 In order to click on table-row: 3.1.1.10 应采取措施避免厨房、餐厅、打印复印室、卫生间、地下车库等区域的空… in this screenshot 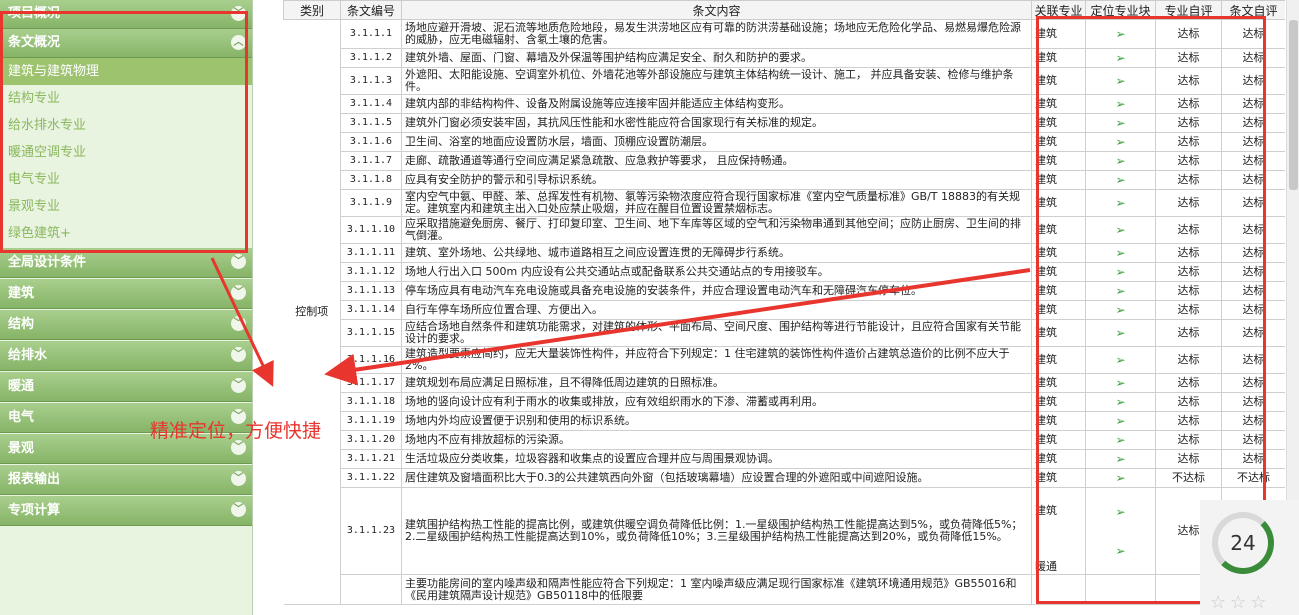, I will do `click(784, 230)`.